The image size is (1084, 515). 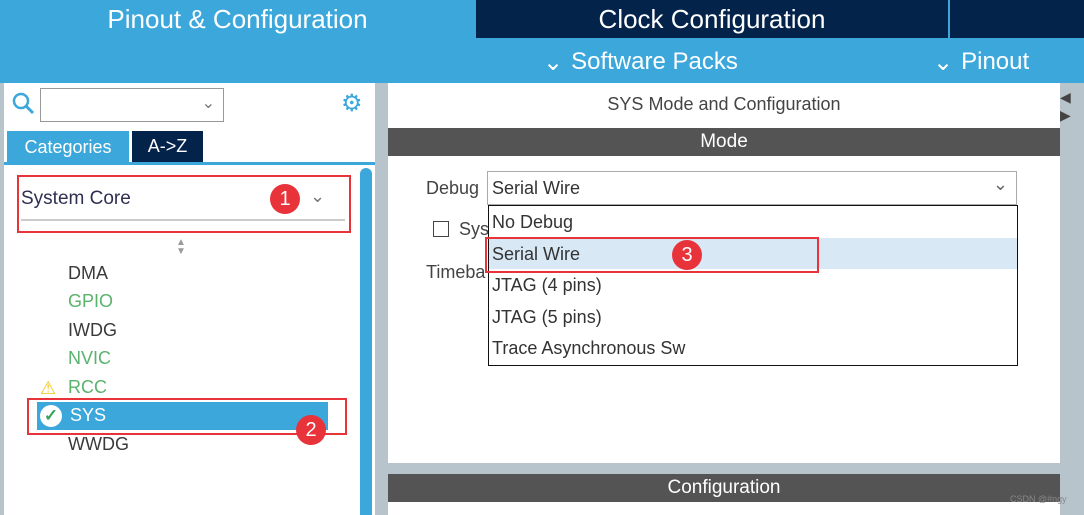 I want to click on debug-label: Debug, so click(x=453, y=188).